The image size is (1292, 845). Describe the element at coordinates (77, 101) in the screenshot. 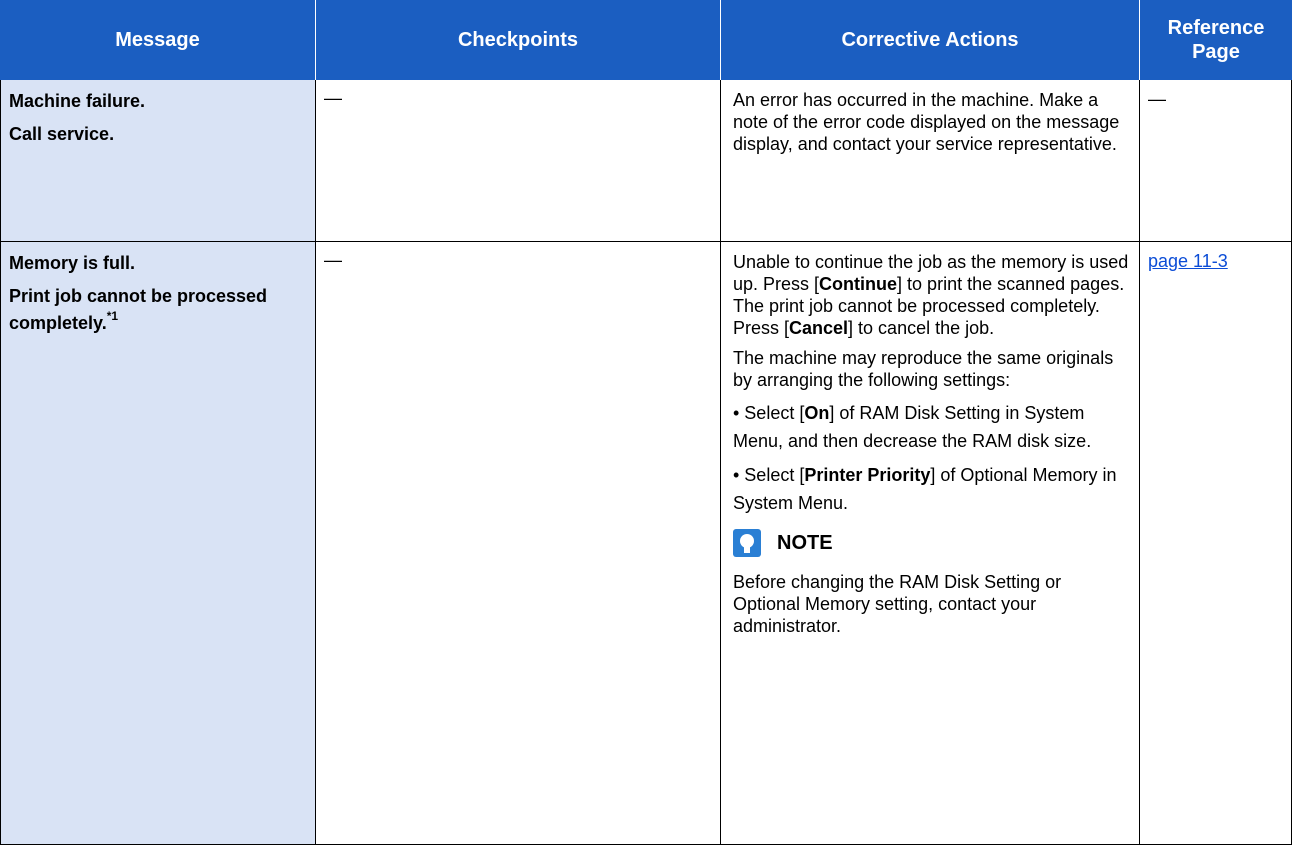

I see `message-line: Machine failure.` at that location.